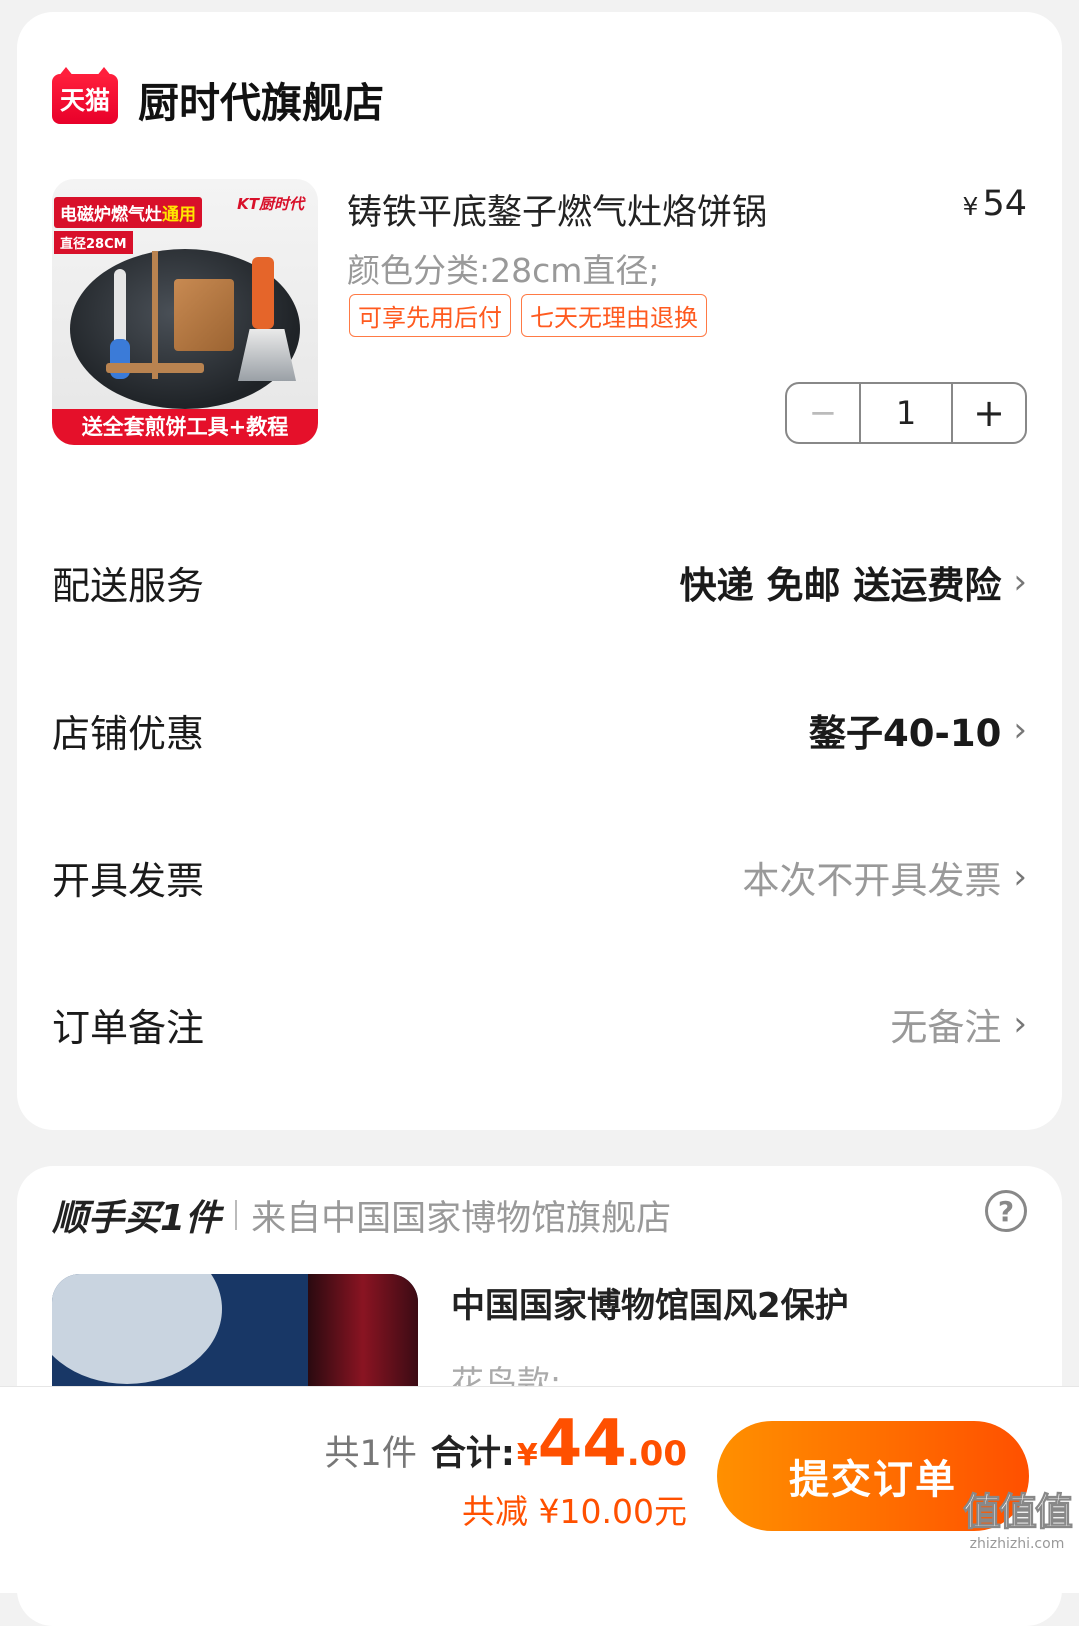  Describe the element at coordinates (236, 1215) in the screenshot. I see `divider` at that location.